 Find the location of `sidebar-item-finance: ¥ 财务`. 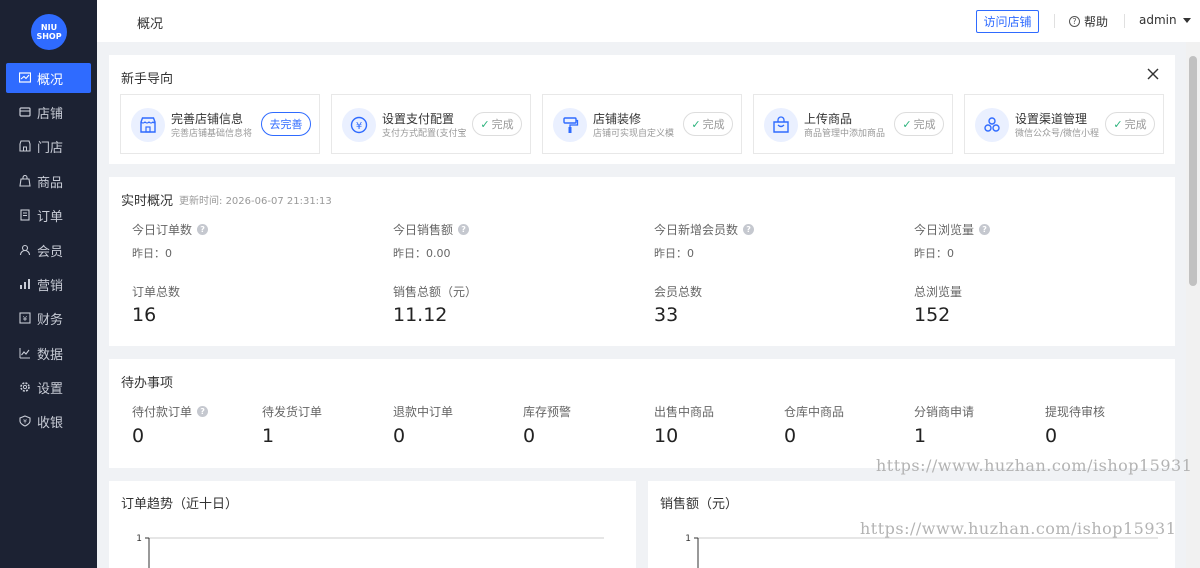

sidebar-item-finance: ¥ 财务 is located at coordinates (48, 318).